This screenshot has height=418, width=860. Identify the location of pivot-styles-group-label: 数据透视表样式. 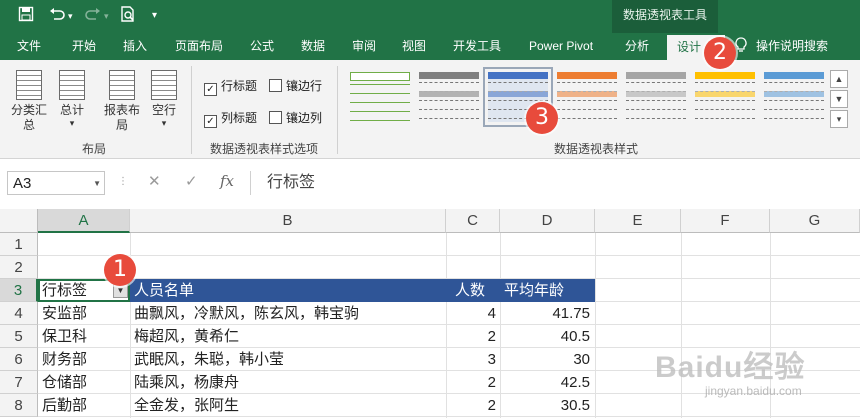
(596, 149).